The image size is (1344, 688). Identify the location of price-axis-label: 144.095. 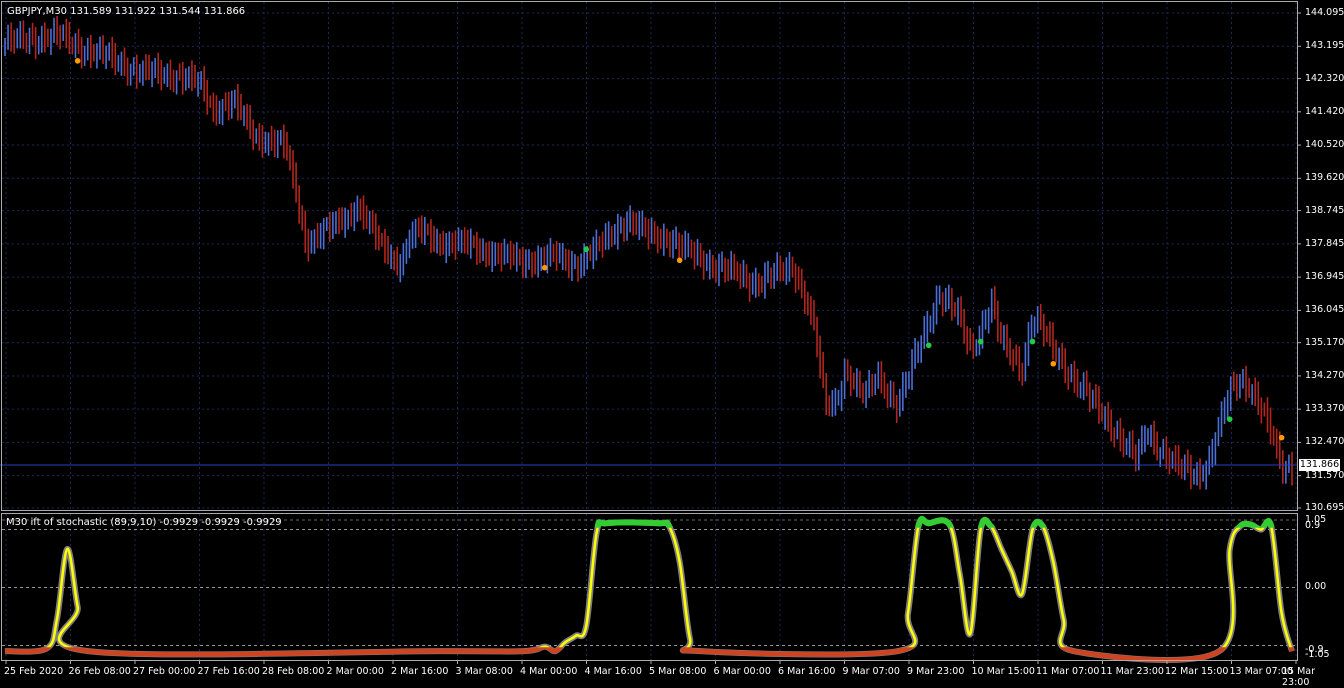
(1324, 12).